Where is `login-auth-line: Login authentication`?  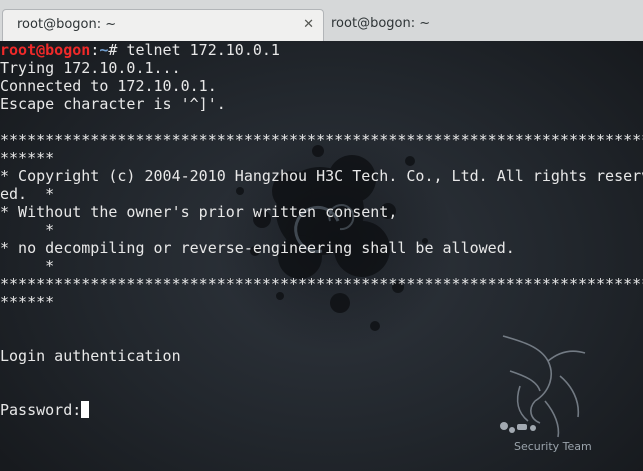
login-auth-line: Login authentication is located at coordinates (90, 356).